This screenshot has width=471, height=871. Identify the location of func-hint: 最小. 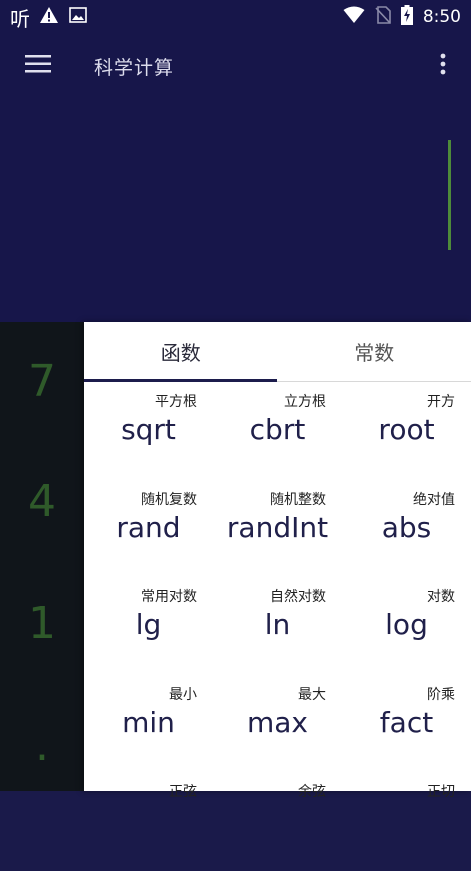
(183, 694).